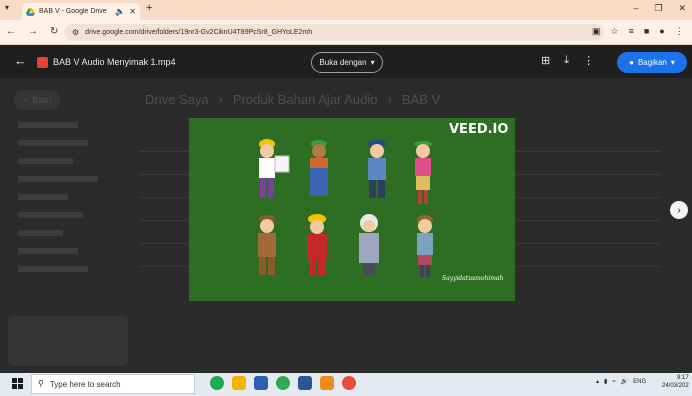 The height and width of the screenshot is (396, 692). What do you see at coordinates (615, 31) in the screenshot?
I see `bookmark-star-icon: ☆` at bounding box center [615, 31].